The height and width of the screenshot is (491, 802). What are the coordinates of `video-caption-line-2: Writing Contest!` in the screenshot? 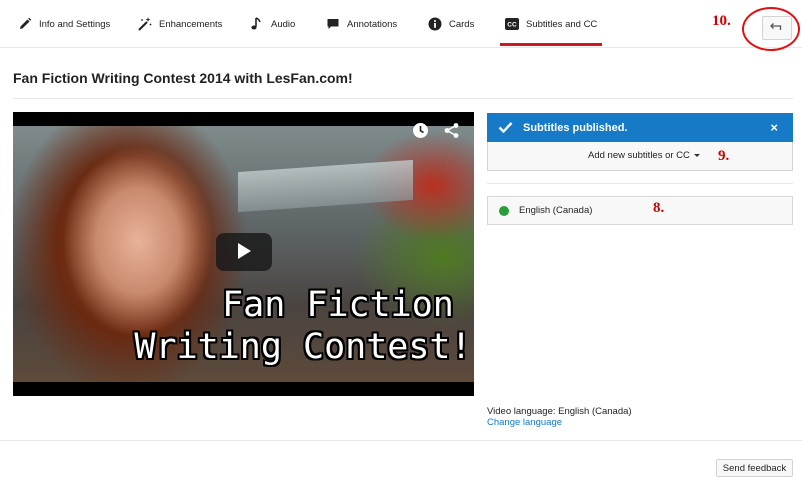 It's located at (303, 347).